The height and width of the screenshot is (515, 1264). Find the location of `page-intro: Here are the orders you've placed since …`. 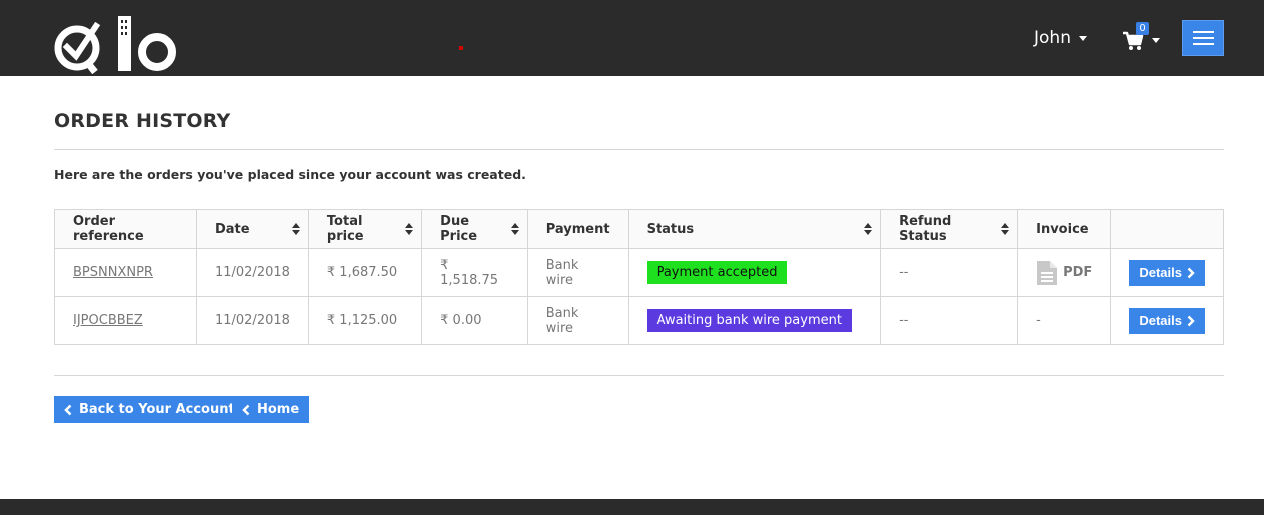

page-intro: Here are the orders you've placed since … is located at coordinates (290, 174).